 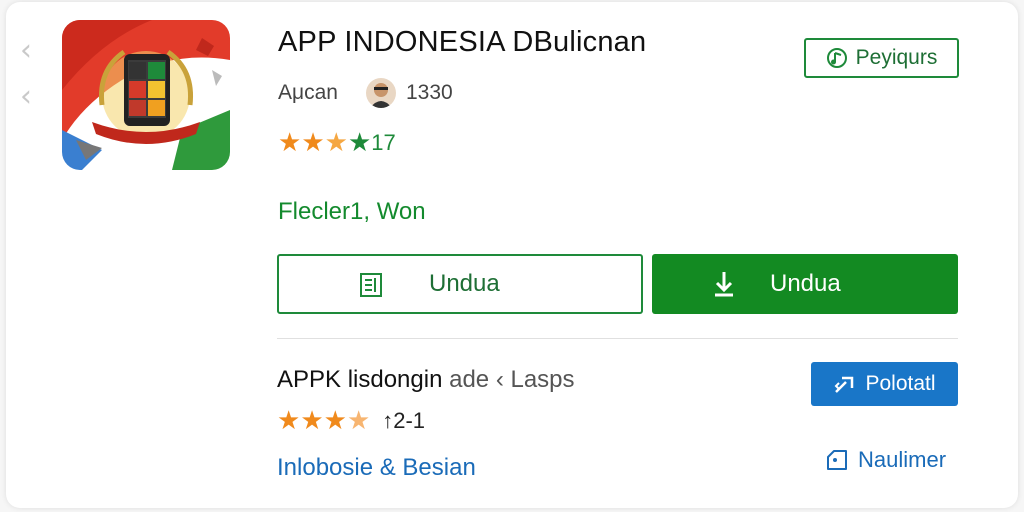 I want to click on secondary-download-label: Undua, so click(x=464, y=283).